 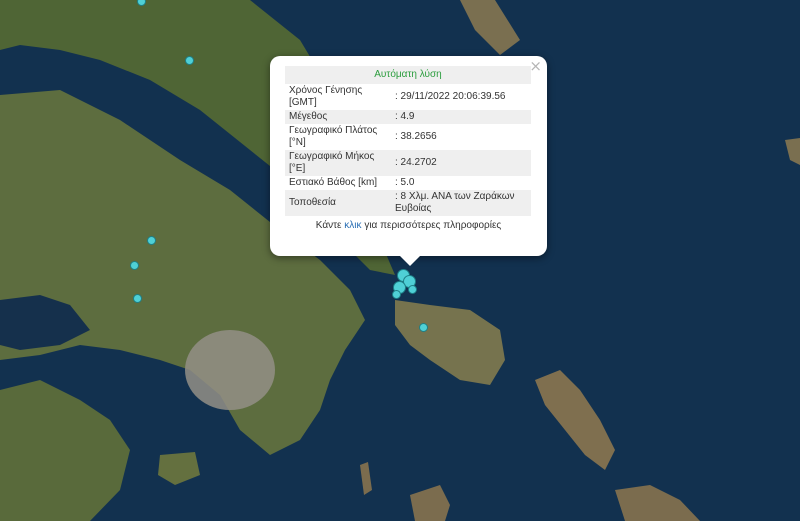 I want to click on close-icon: ×, so click(x=535, y=66).